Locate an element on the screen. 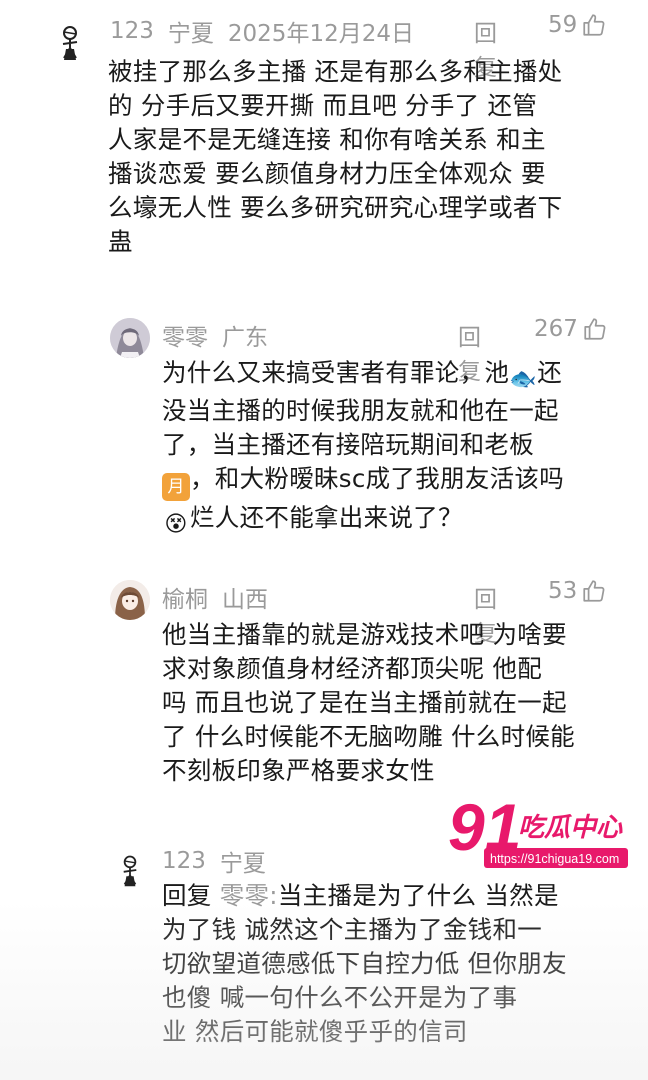  comment-line: 了 什么时候能不无脑吻雕 什么时候能 is located at coordinates (368, 736).